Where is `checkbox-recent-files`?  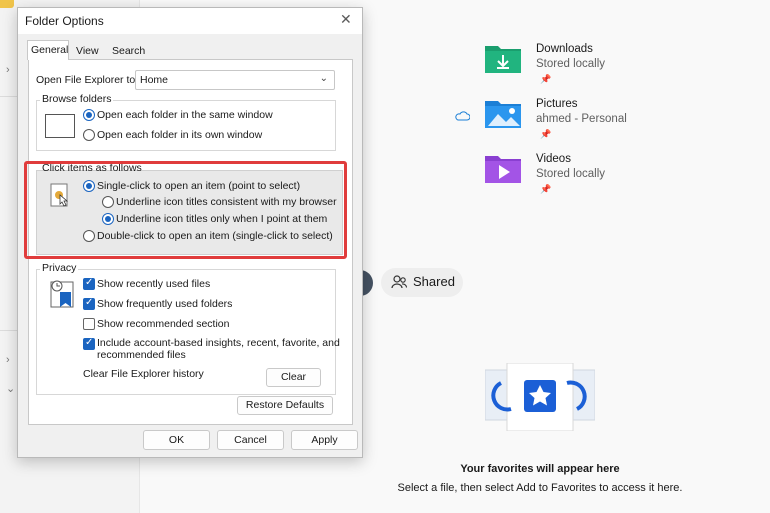
checkbox-recent-files is located at coordinates (89, 283).